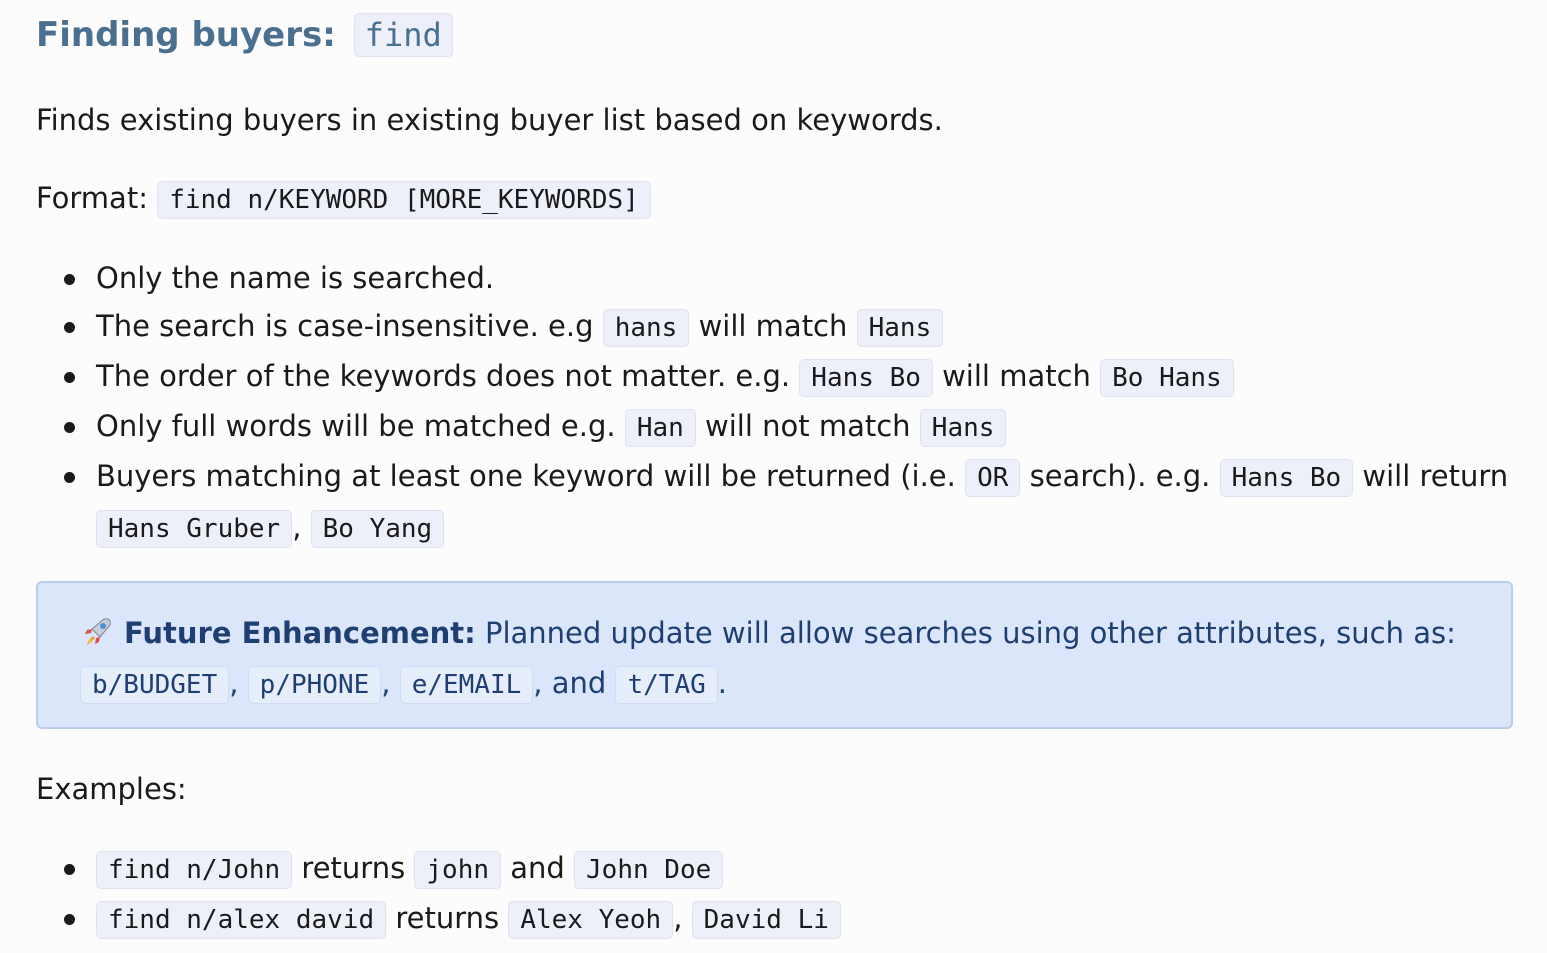 The height and width of the screenshot is (953, 1547). What do you see at coordinates (345, 326) in the screenshot?
I see `rule-text: The search is case-insensitive. e.g` at bounding box center [345, 326].